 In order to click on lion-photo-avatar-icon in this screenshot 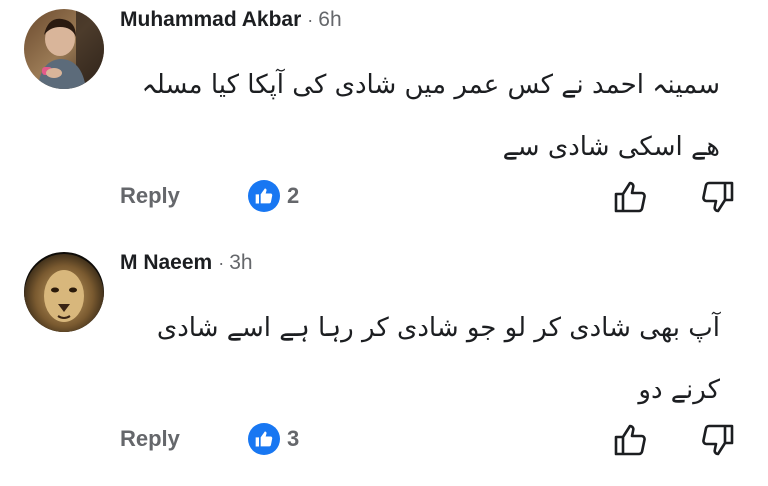, I will do `click(64, 292)`.